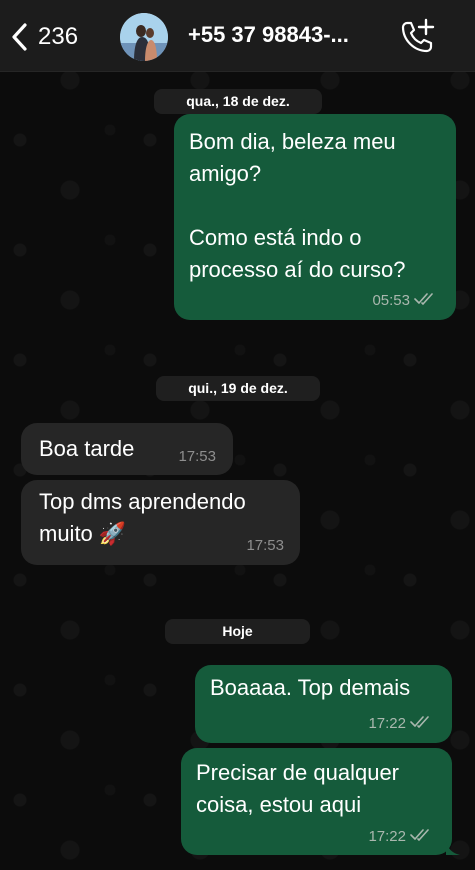  Describe the element at coordinates (144, 37) in the screenshot. I see `avatar` at that location.